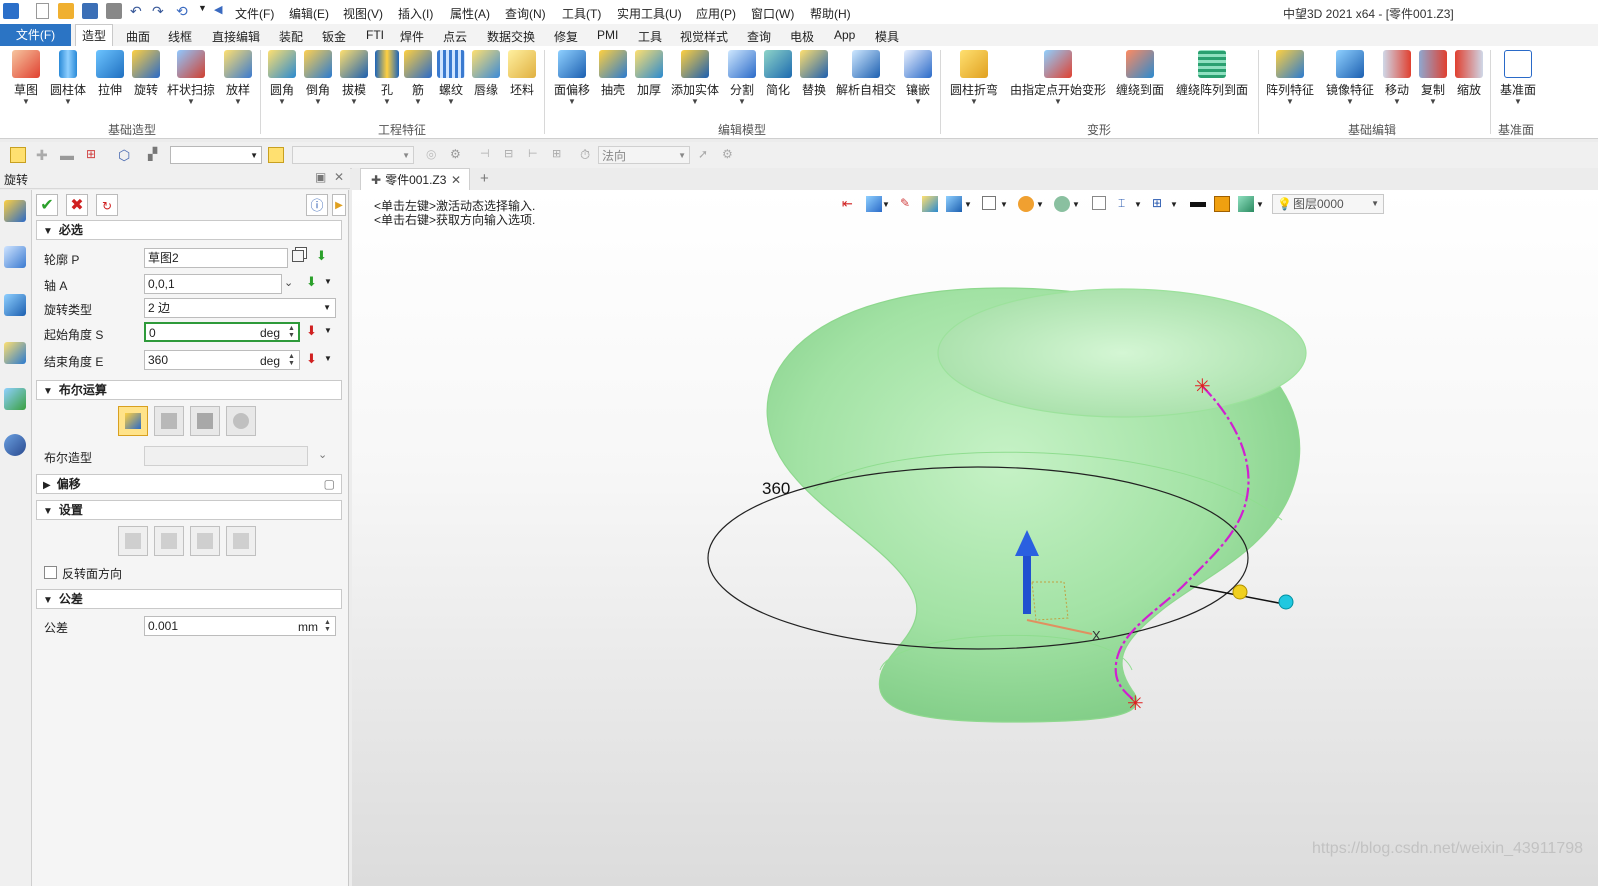  What do you see at coordinates (189, 510) in the screenshot?
I see `section-settings: ▼ 设置` at bounding box center [189, 510].